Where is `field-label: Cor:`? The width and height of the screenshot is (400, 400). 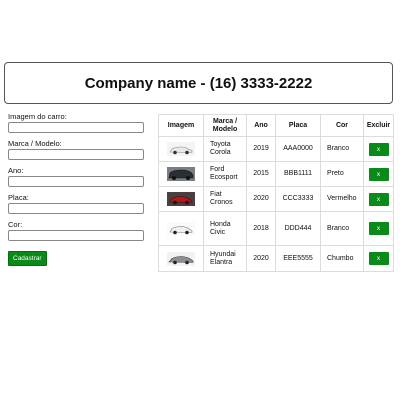
field-label: Cor: is located at coordinates (15, 224).